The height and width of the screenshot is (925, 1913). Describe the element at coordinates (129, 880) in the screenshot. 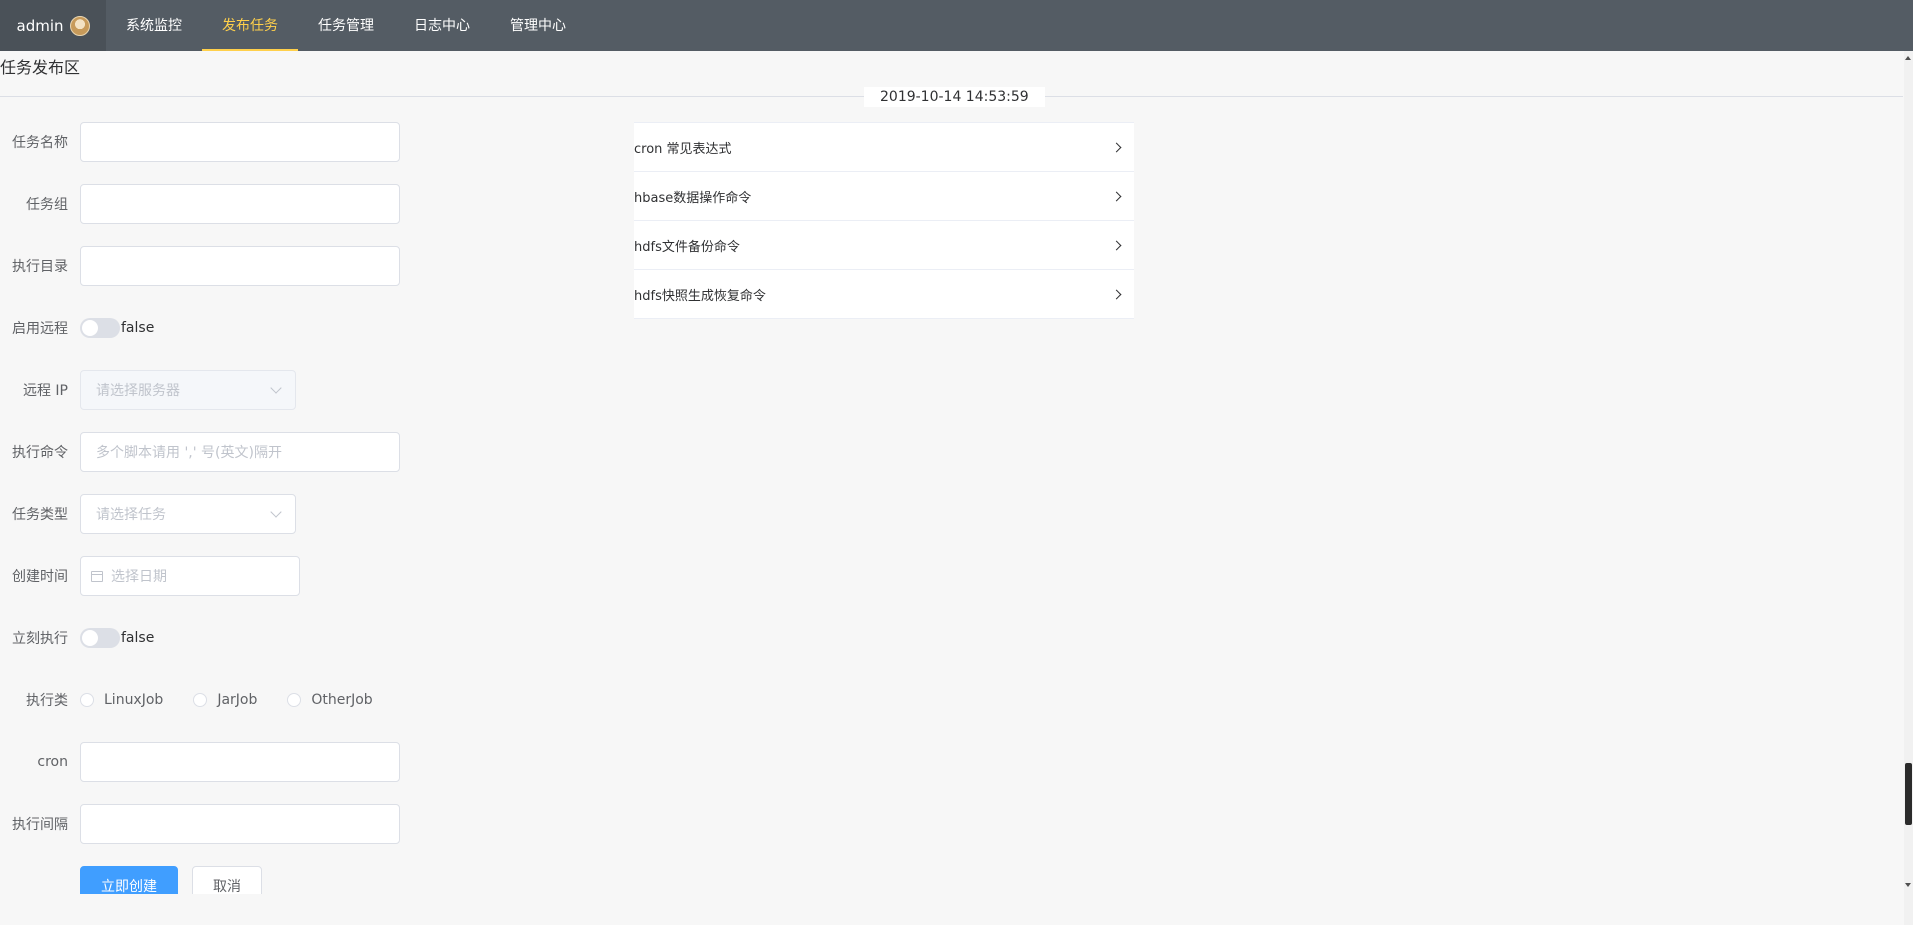

I see `create-now-button: 立即创建` at that location.